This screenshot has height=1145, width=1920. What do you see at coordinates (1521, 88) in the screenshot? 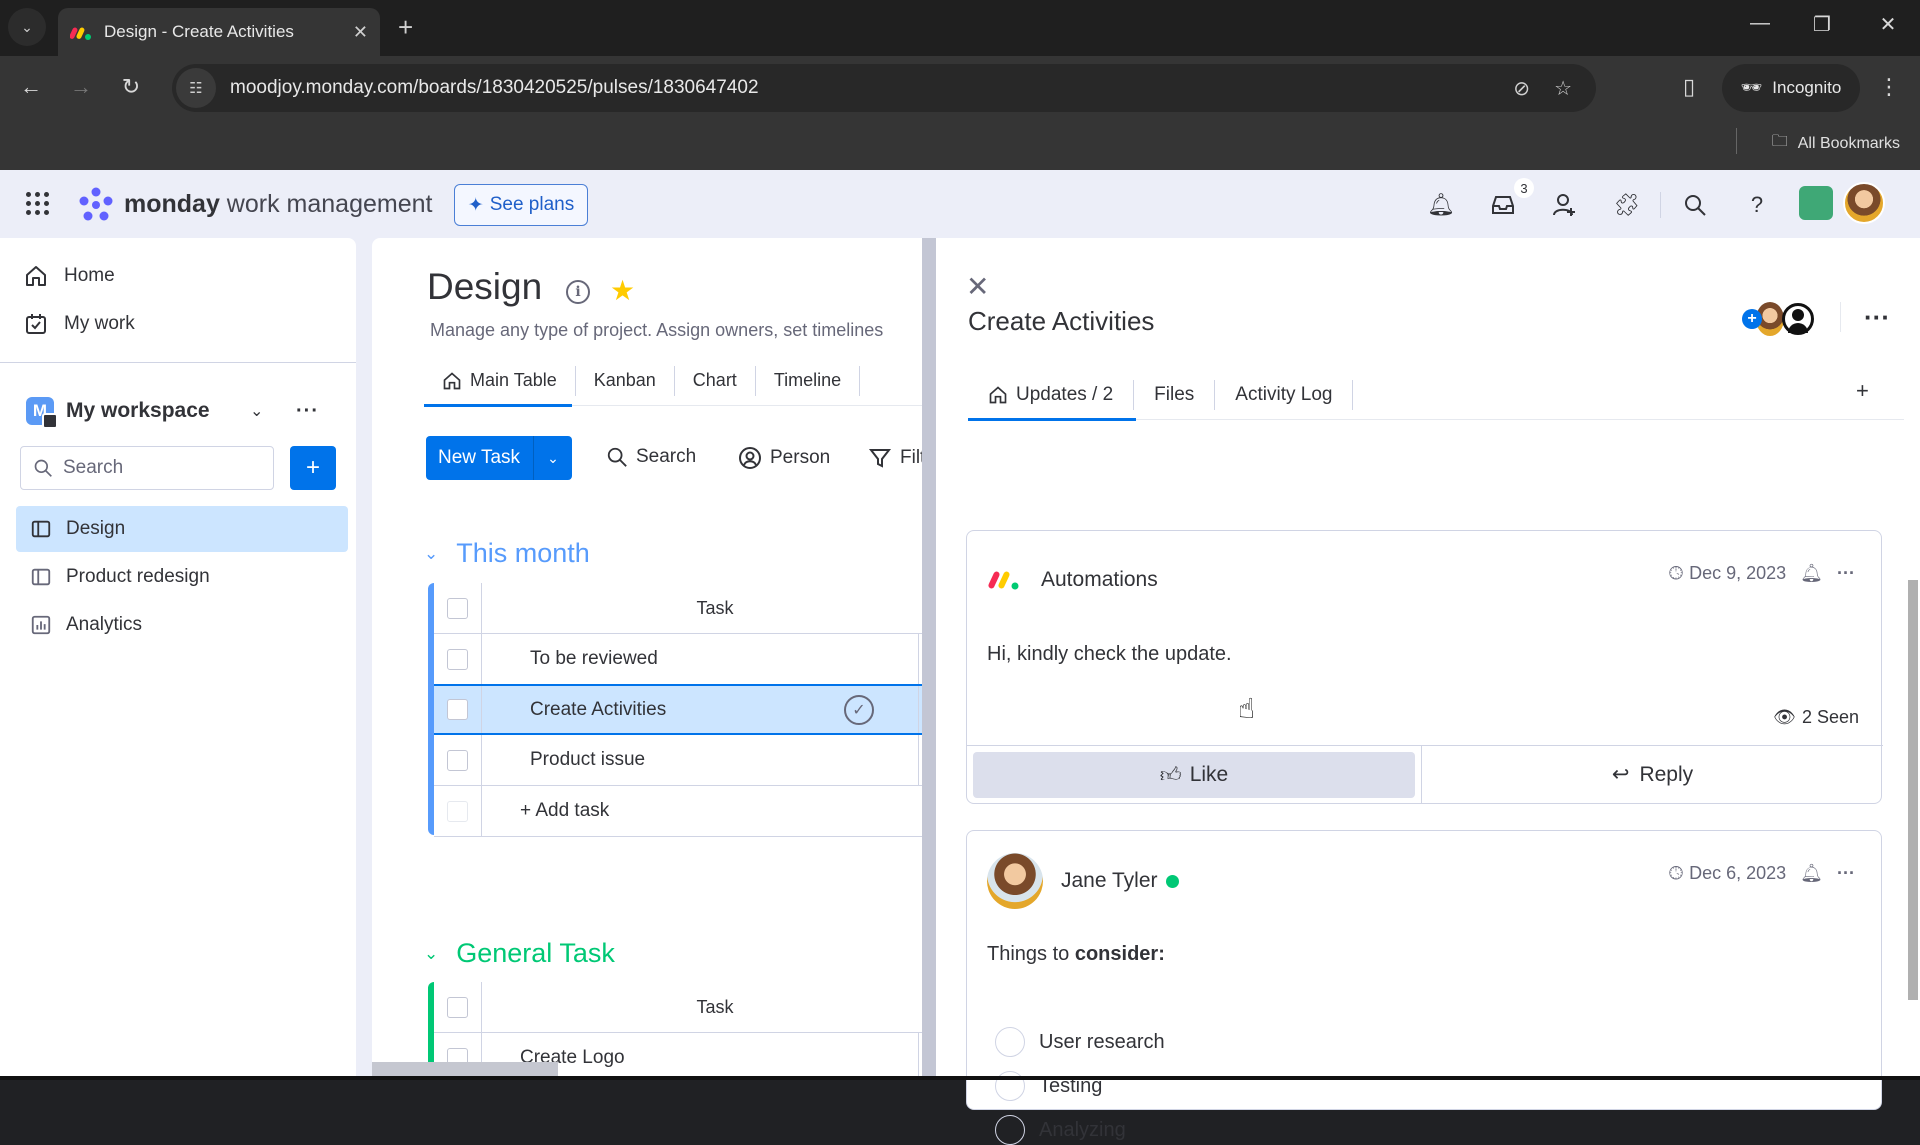
I see `eye-off-icon: ⊘` at bounding box center [1521, 88].